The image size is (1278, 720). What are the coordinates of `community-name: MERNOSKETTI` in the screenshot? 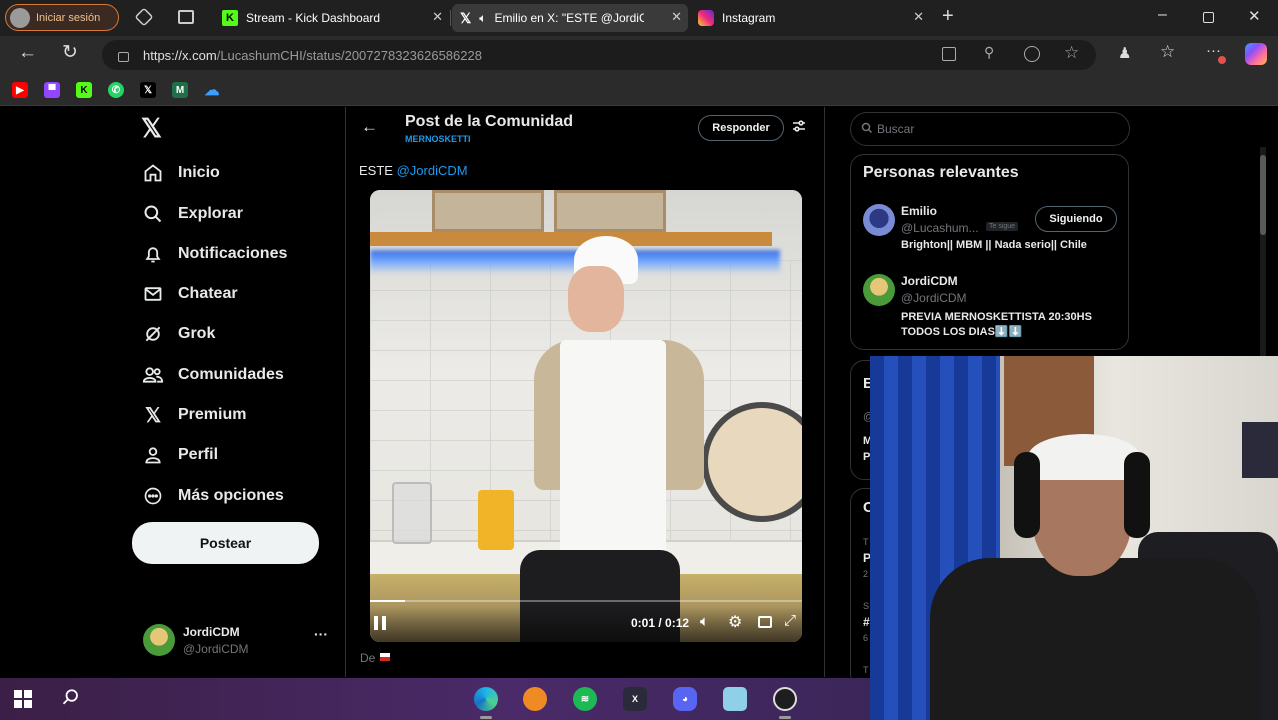 It's located at (438, 139).